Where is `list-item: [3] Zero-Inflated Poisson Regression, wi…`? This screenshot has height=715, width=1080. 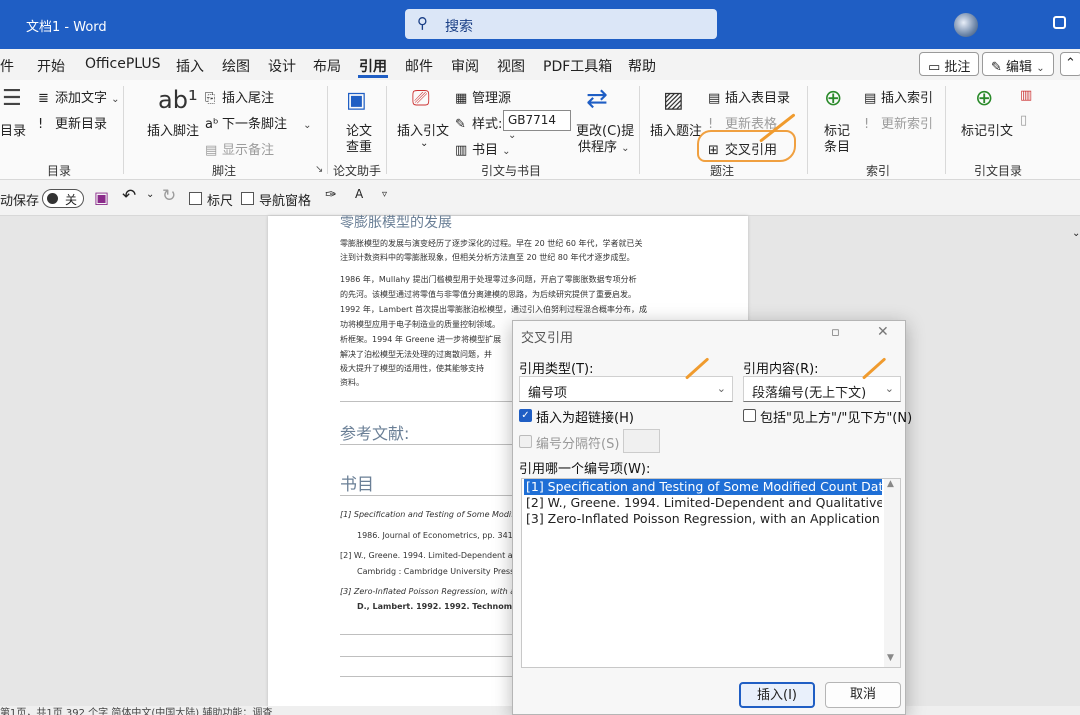 list-item: [3] Zero-Inflated Poisson Regression, wi… is located at coordinates (703, 519).